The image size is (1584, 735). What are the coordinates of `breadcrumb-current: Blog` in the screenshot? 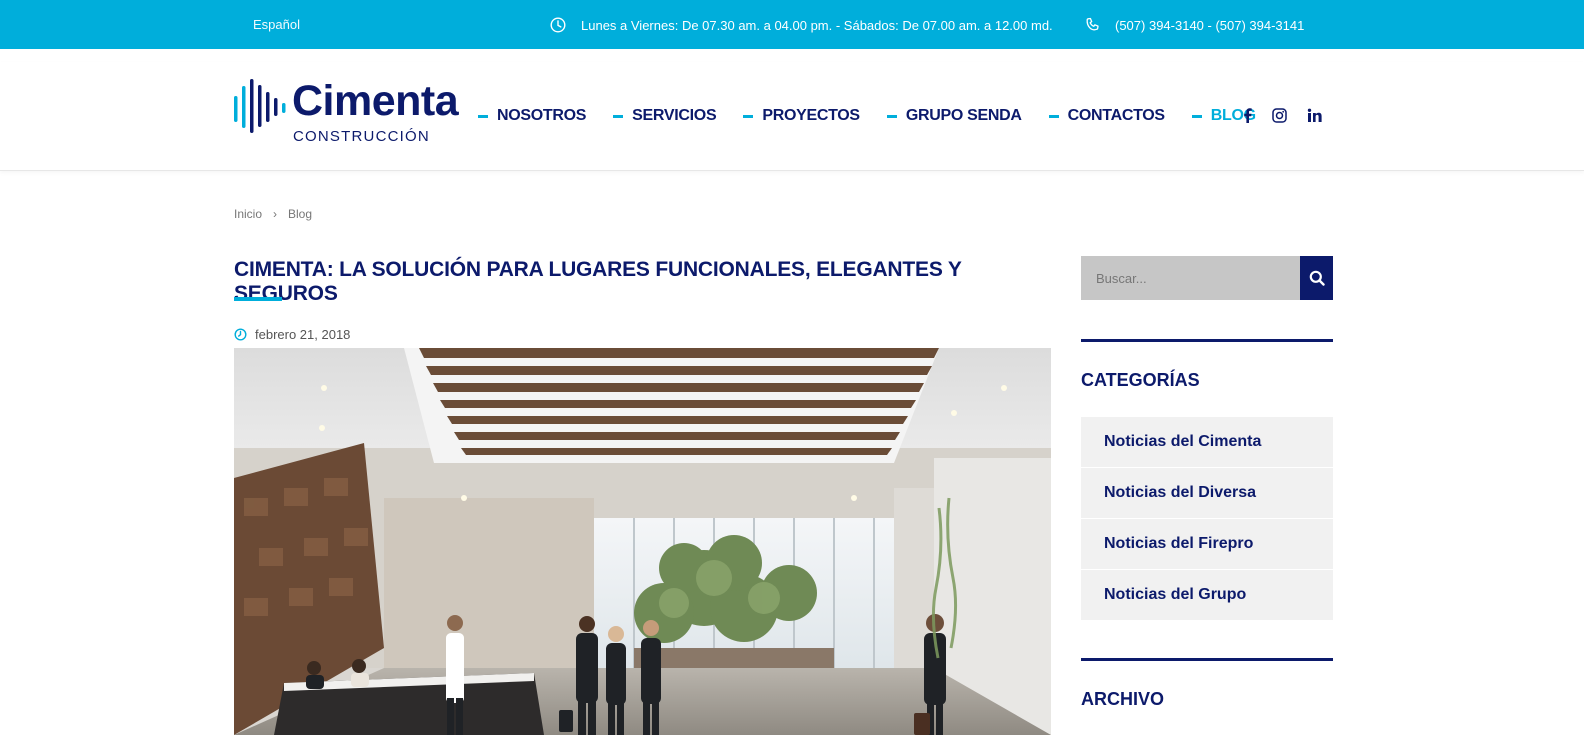 It's located at (300, 214).